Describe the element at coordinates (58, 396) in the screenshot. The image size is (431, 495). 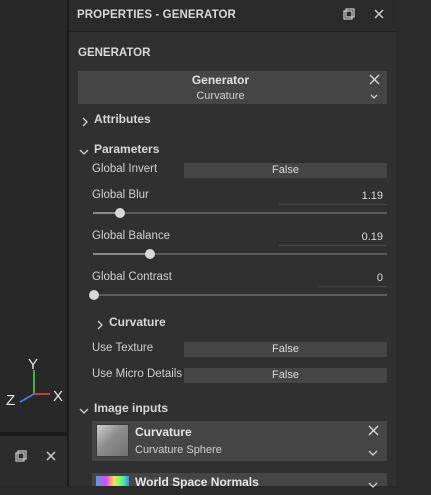
I see `x-axis-label: X` at that location.